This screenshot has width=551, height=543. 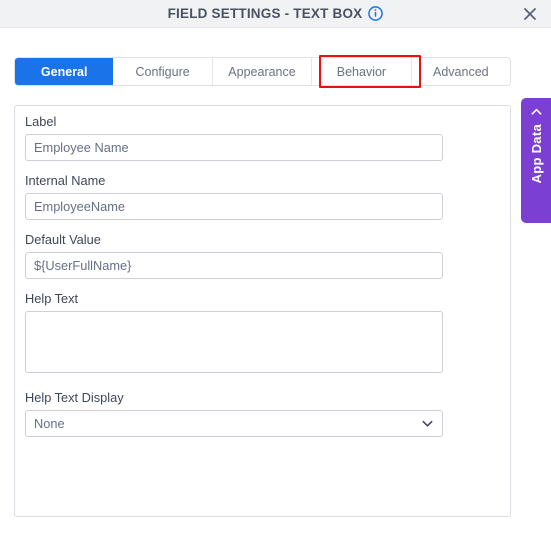 I want to click on help-text-display-select-wrap: None, so click(x=234, y=423).